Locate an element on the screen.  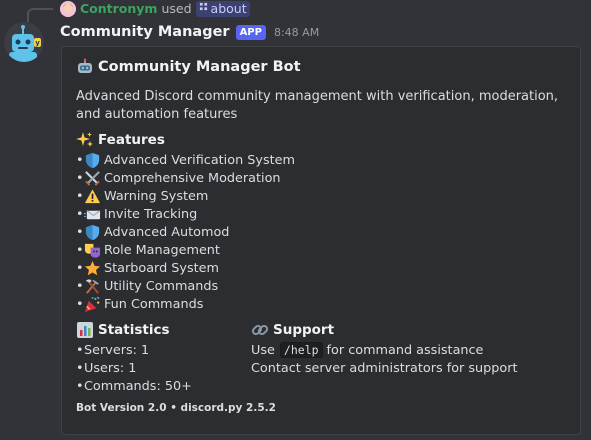
feature-label: Comprehensive Moderation is located at coordinates (192, 178).